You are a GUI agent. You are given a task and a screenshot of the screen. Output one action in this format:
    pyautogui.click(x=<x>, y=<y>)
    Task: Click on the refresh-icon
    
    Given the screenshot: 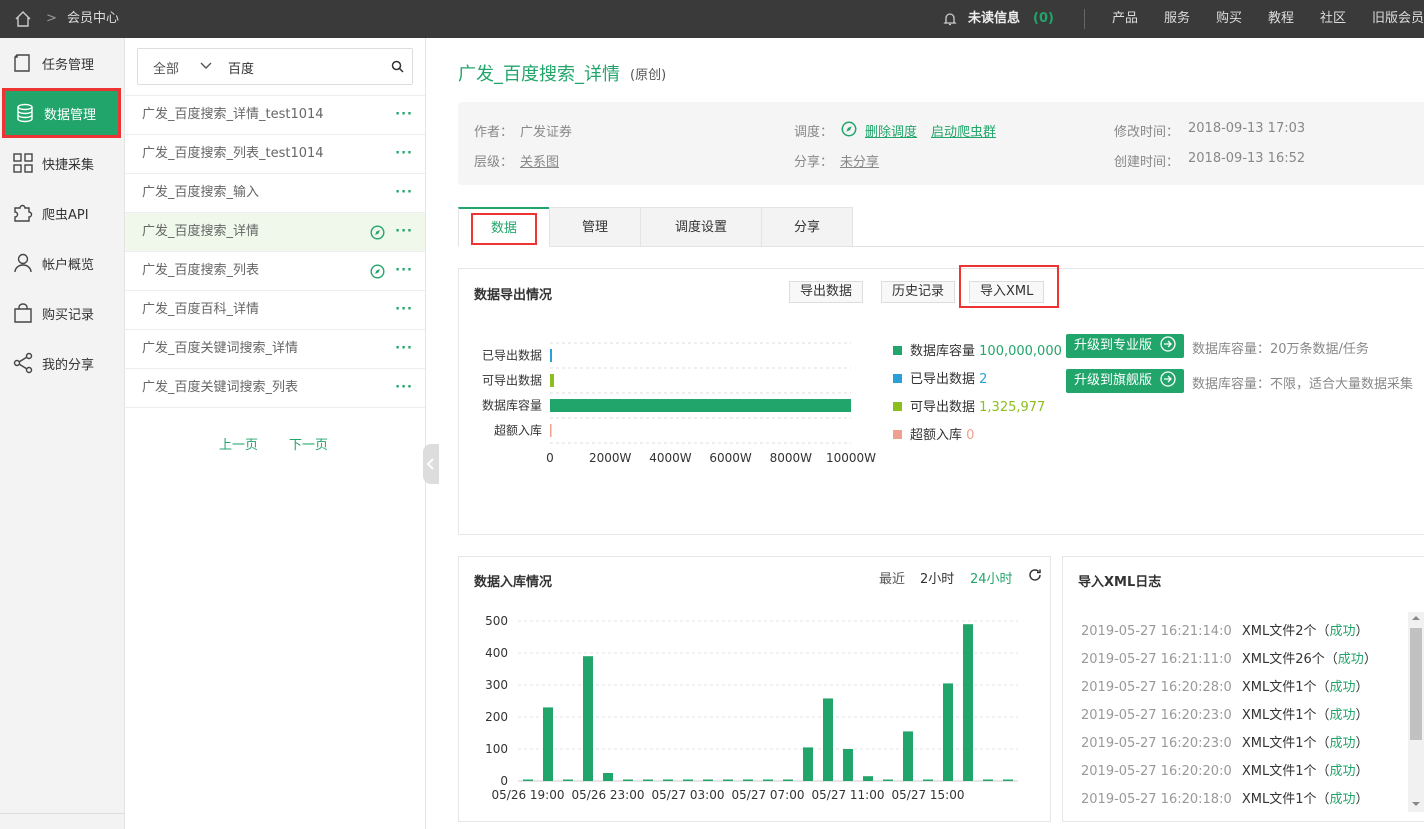 What is the action you would take?
    pyautogui.click(x=1035, y=575)
    